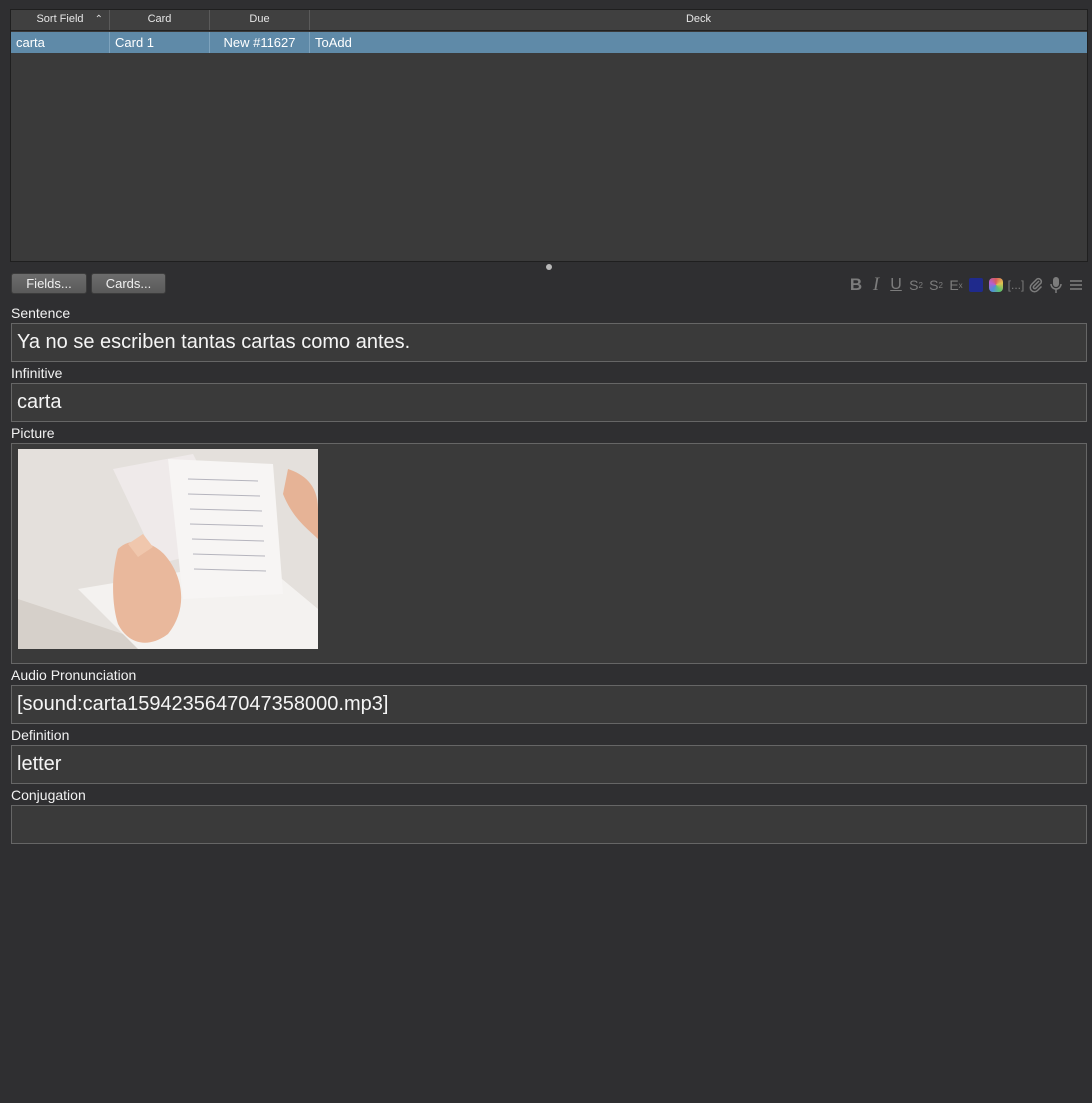 The height and width of the screenshot is (1103, 1092). Describe the element at coordinates (956, 285) in the screenshot. I see `clear-format-icon: Ex` at that location.